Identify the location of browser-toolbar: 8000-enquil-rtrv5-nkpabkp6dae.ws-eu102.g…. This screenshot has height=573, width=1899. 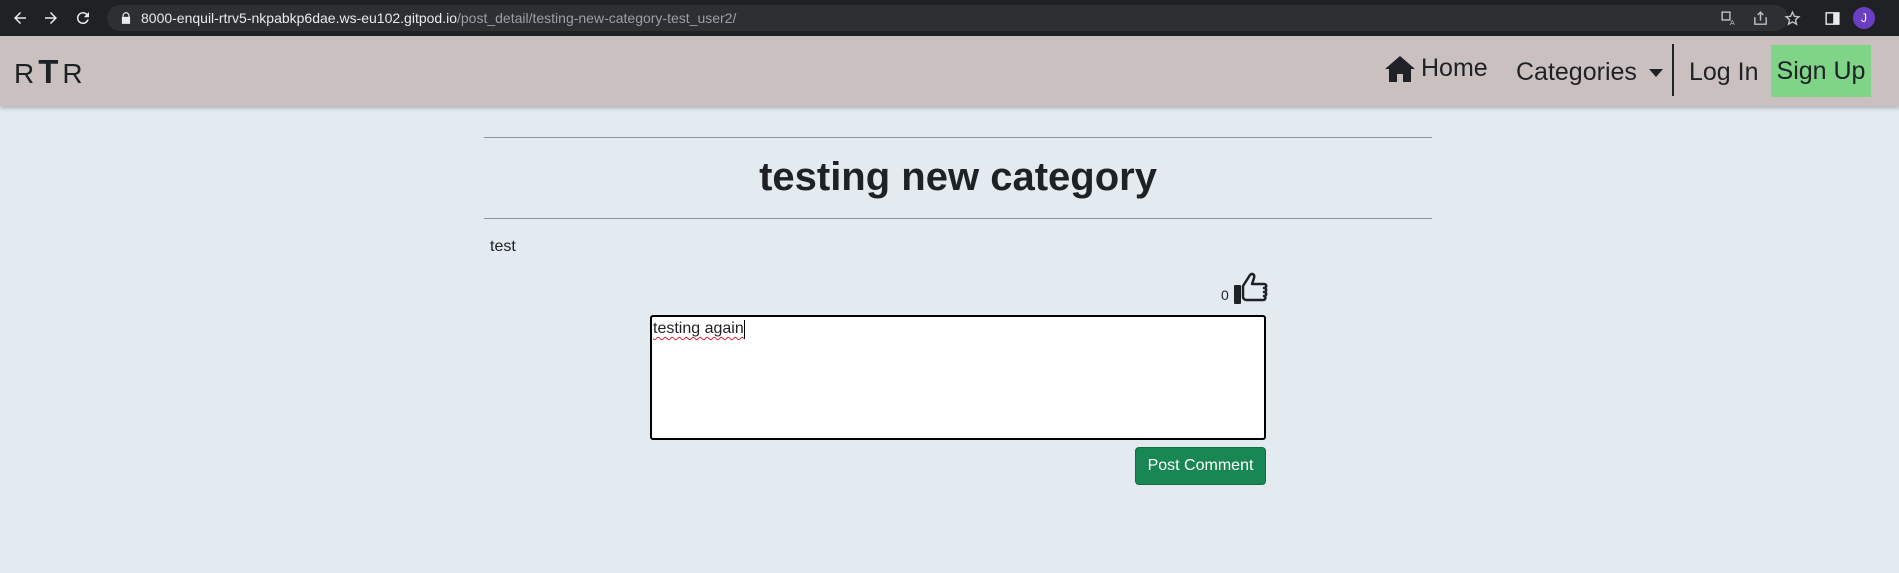
(949, 18).